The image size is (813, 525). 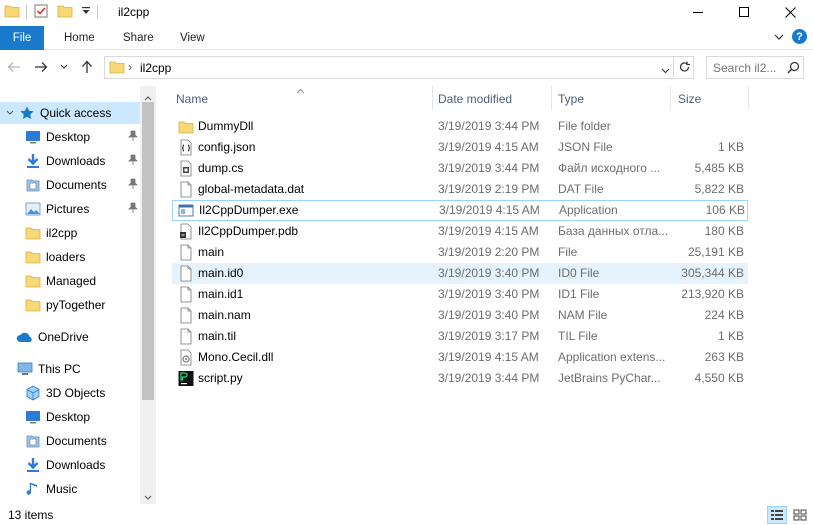 I want to click on star-icon, so click(x=27, y=113).